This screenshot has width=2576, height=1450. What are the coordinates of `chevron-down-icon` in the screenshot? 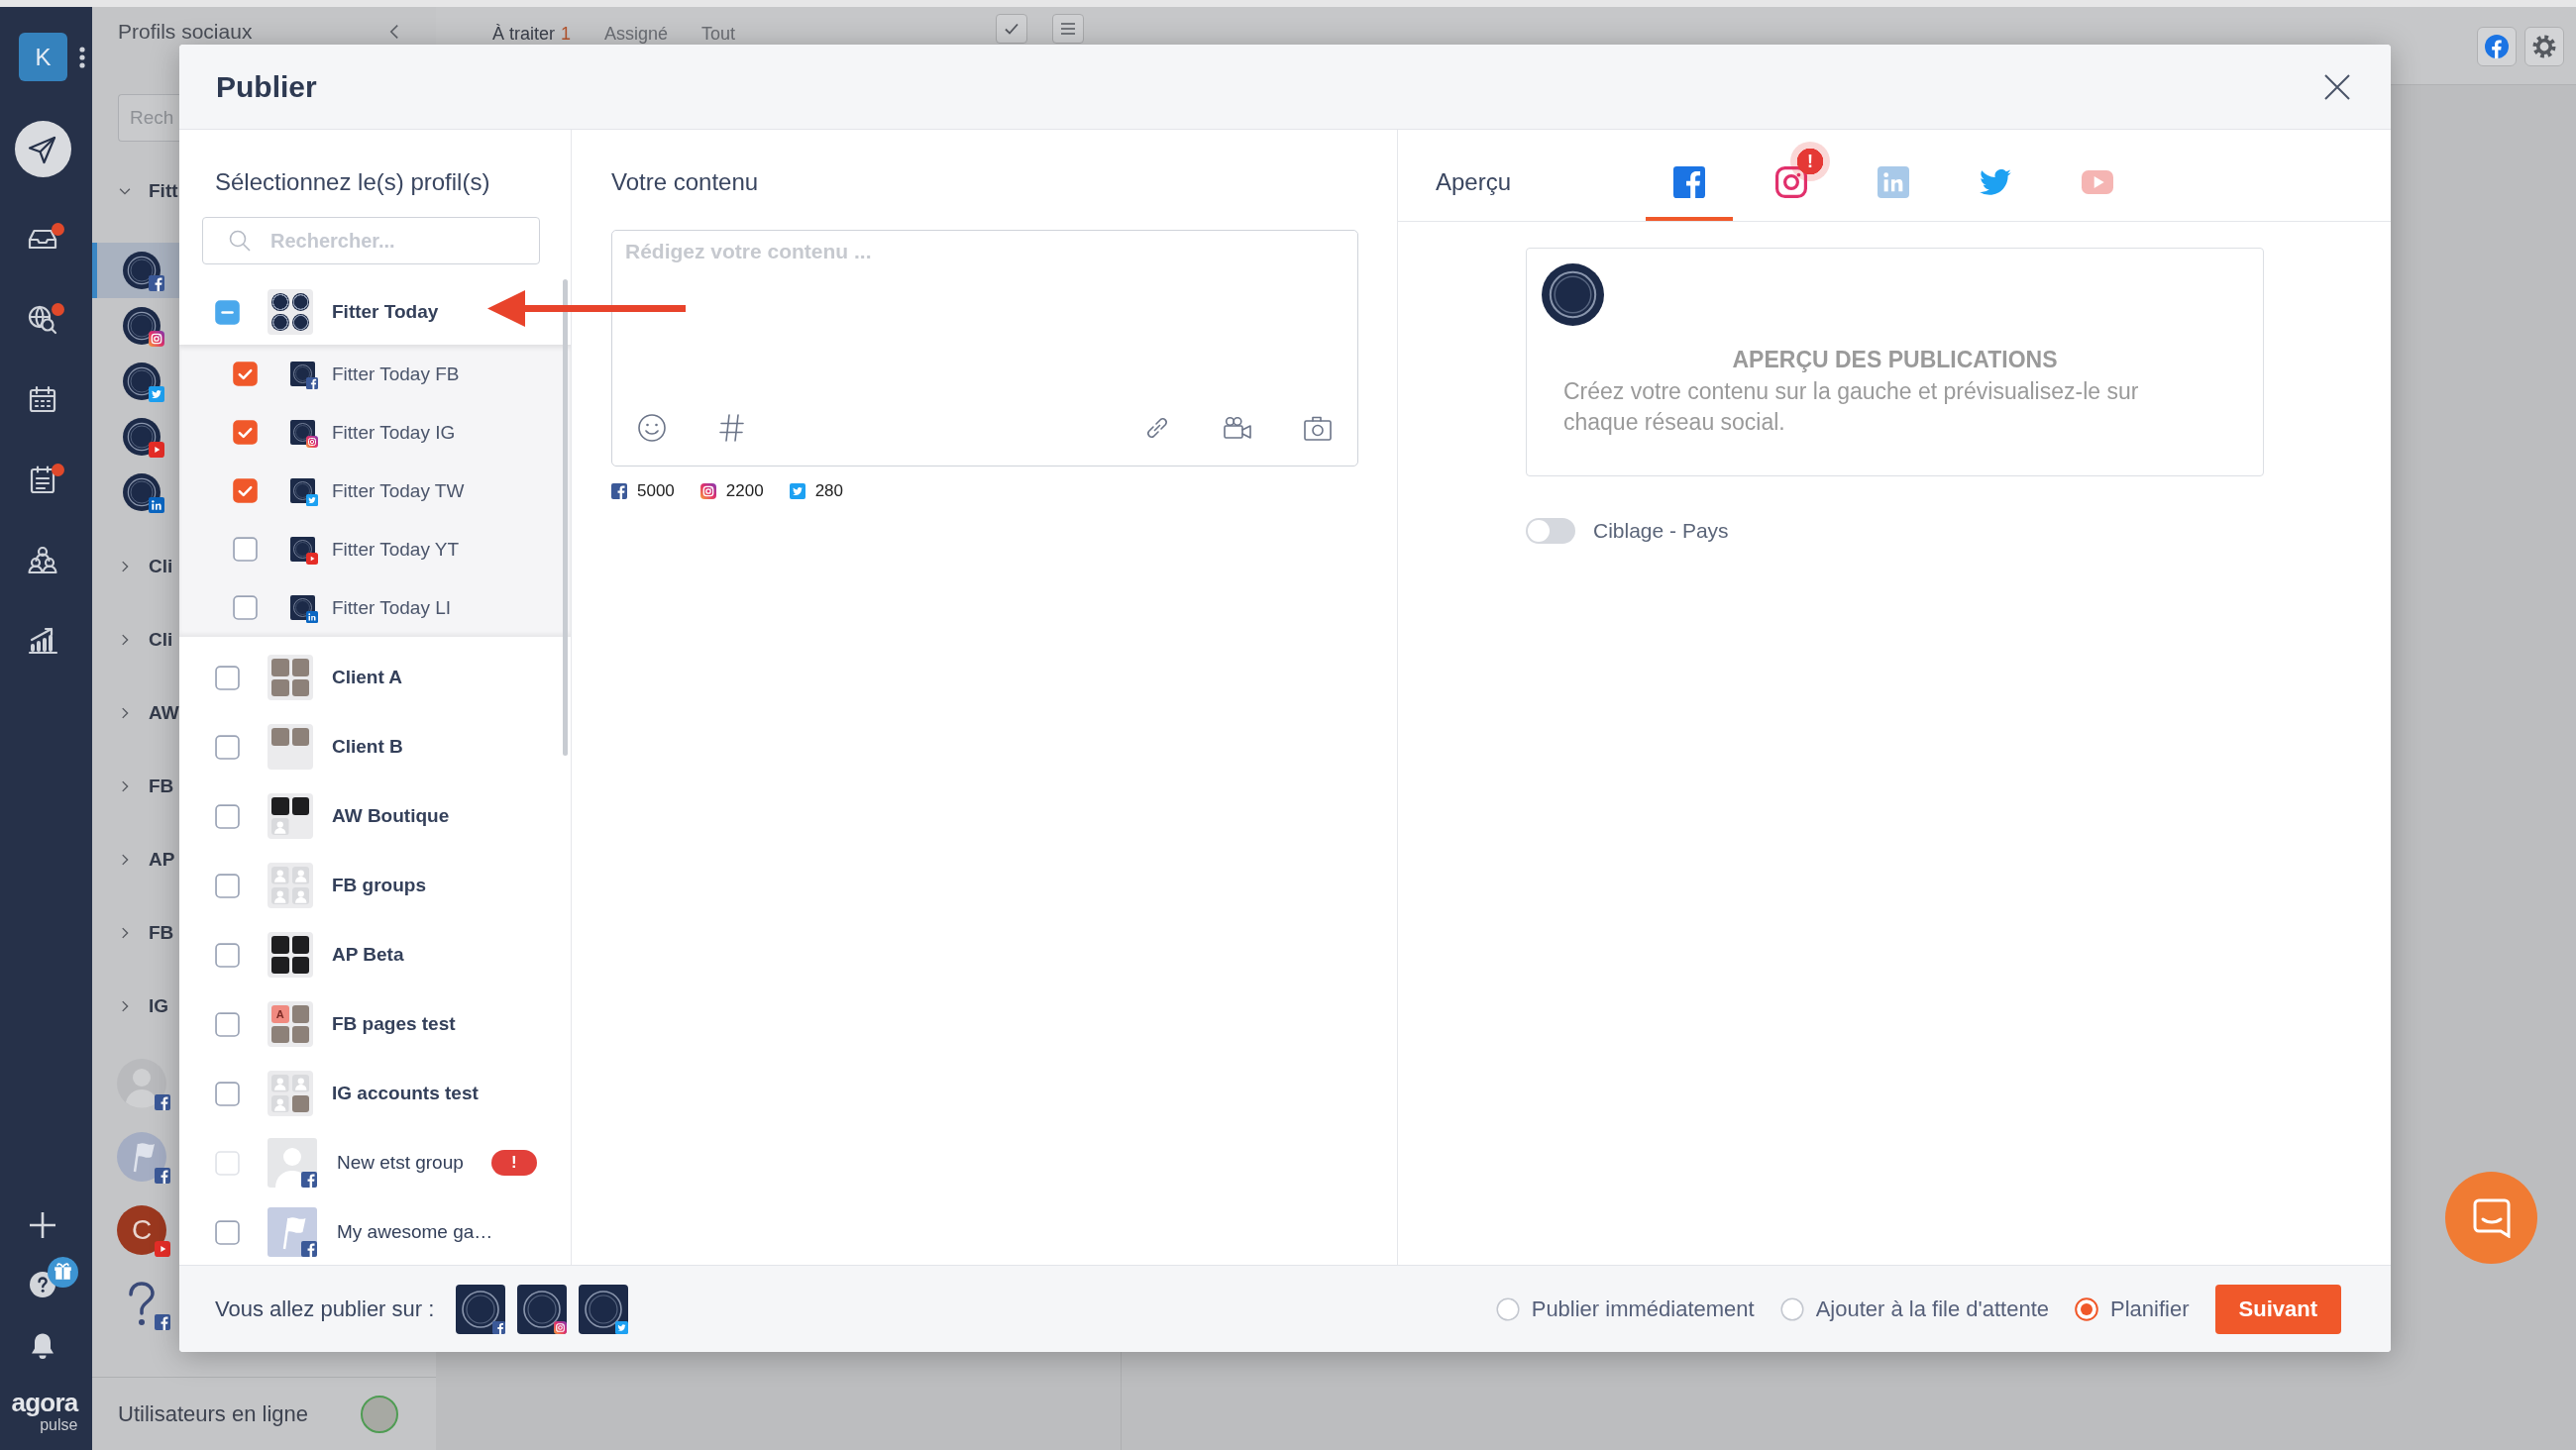 It's located at (125, 191).